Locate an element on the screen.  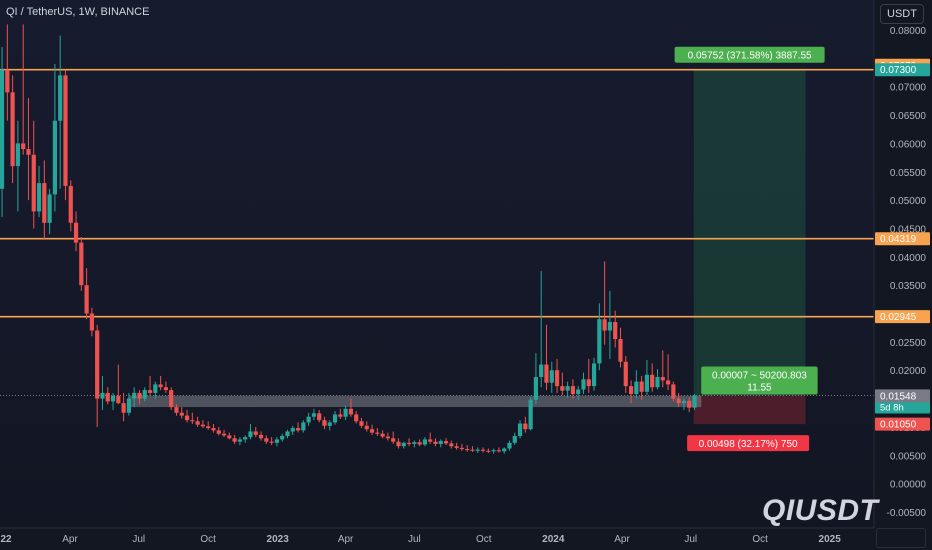
price-tick-label: 0.07000 is located at coordinates (908, 88).